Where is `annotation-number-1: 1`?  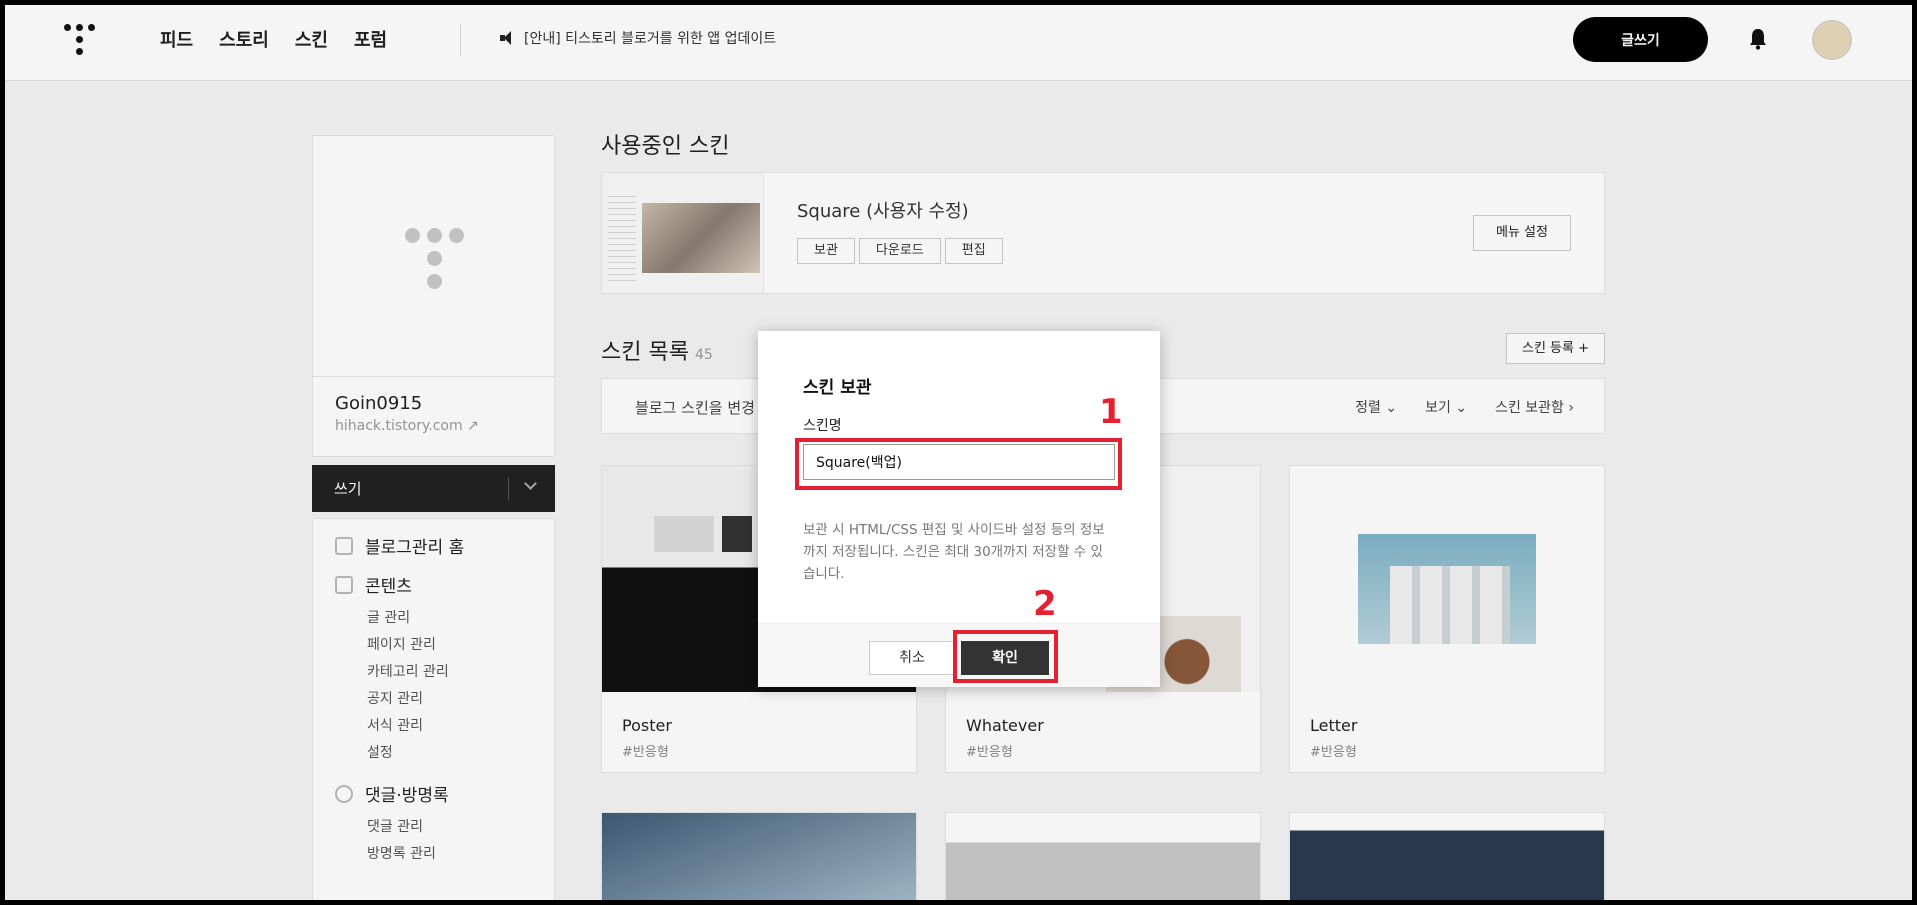
annotation-number-1: 1 is located at coordinates (1111, 412).